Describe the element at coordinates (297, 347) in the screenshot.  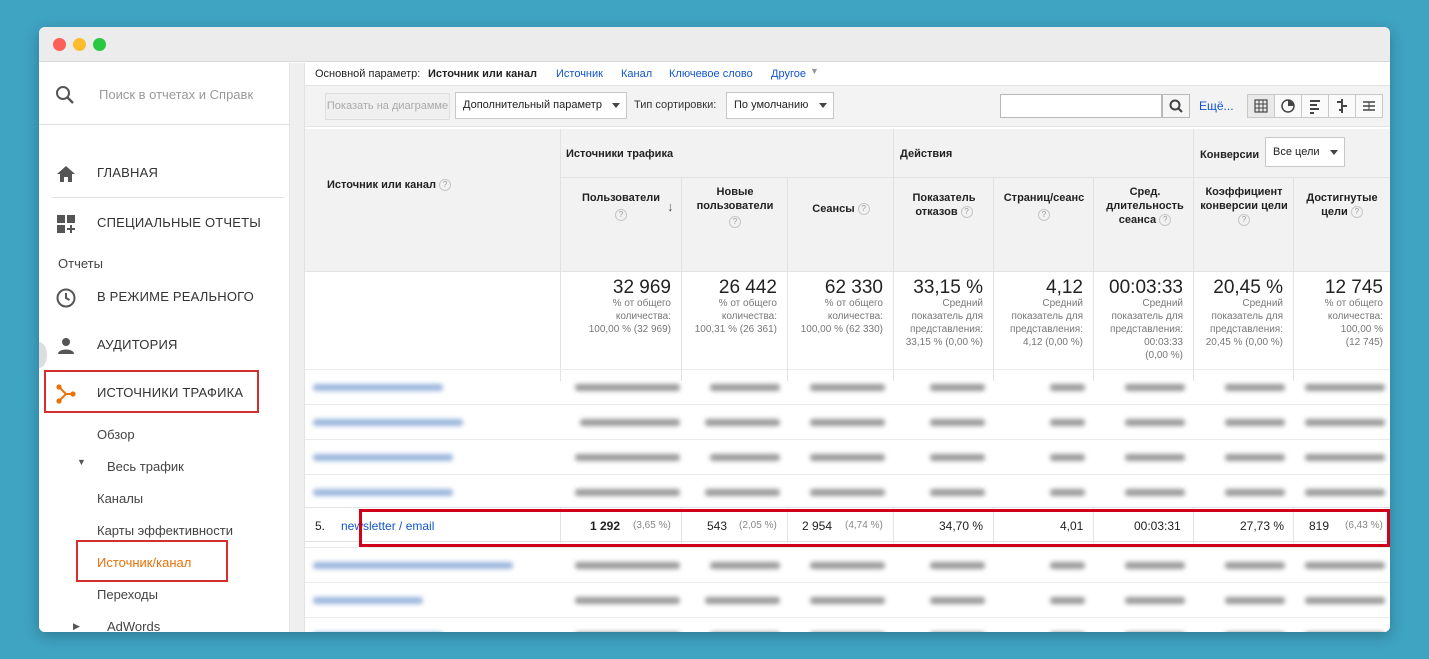
I see `sidebar-scrollbar` at that location.